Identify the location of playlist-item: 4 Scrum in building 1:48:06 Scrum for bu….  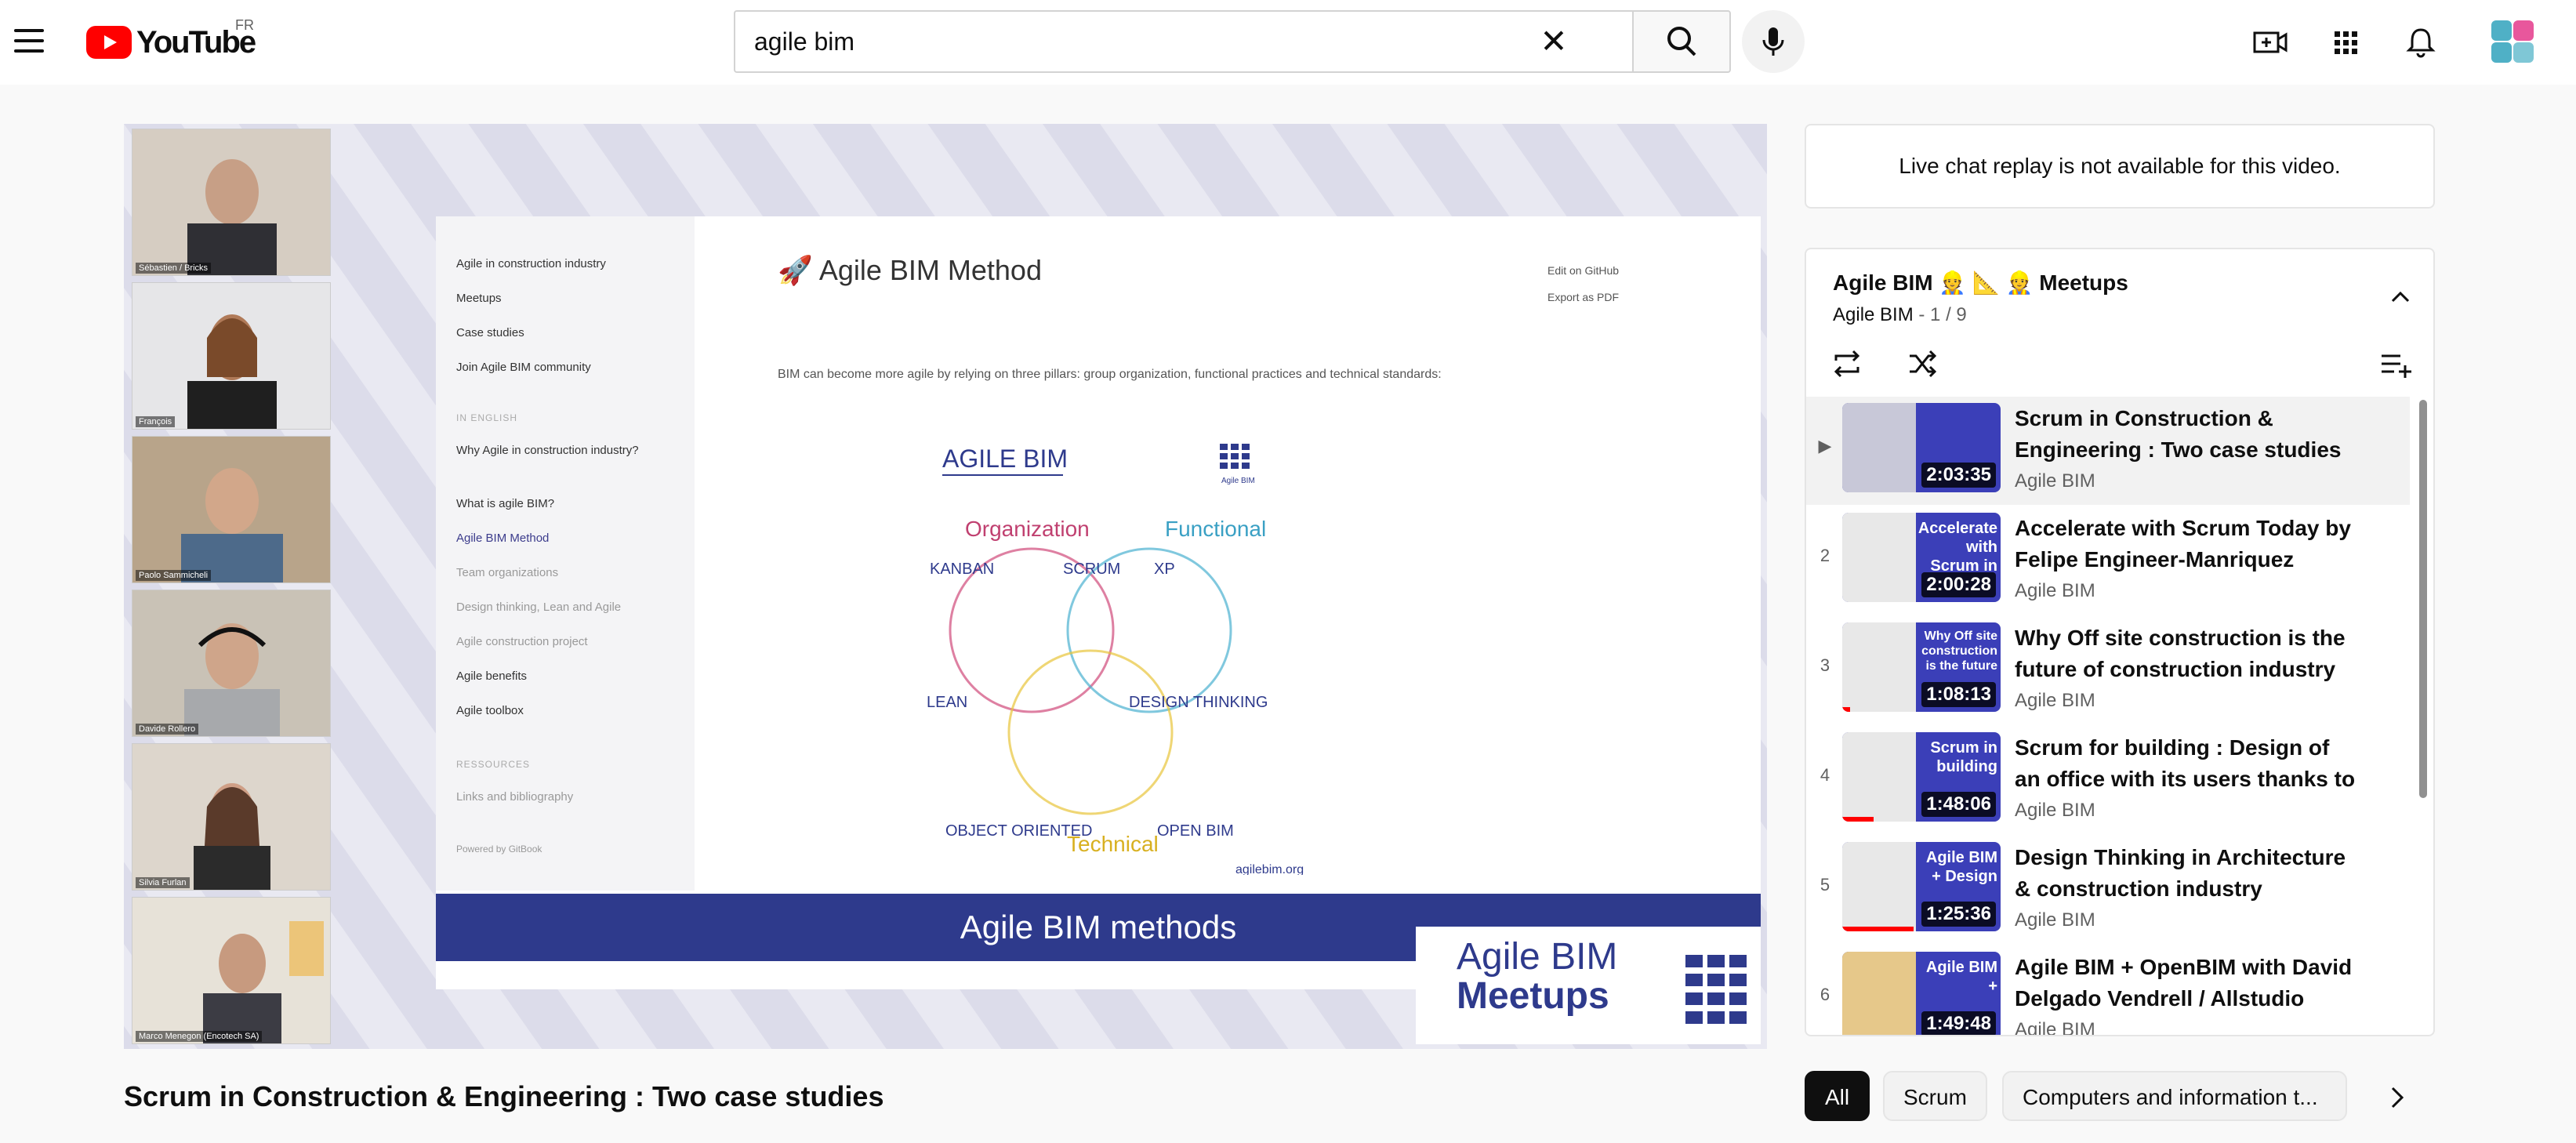
(2108, 780).